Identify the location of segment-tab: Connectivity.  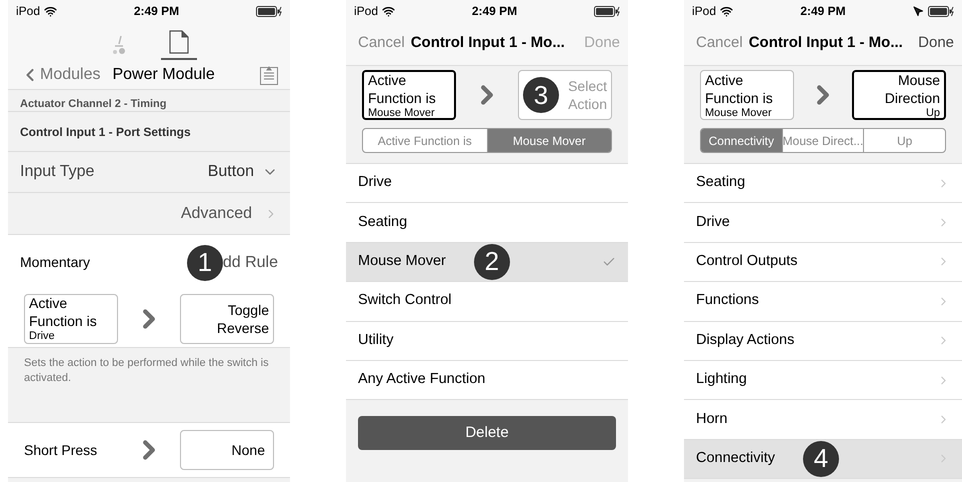
(741, 140).